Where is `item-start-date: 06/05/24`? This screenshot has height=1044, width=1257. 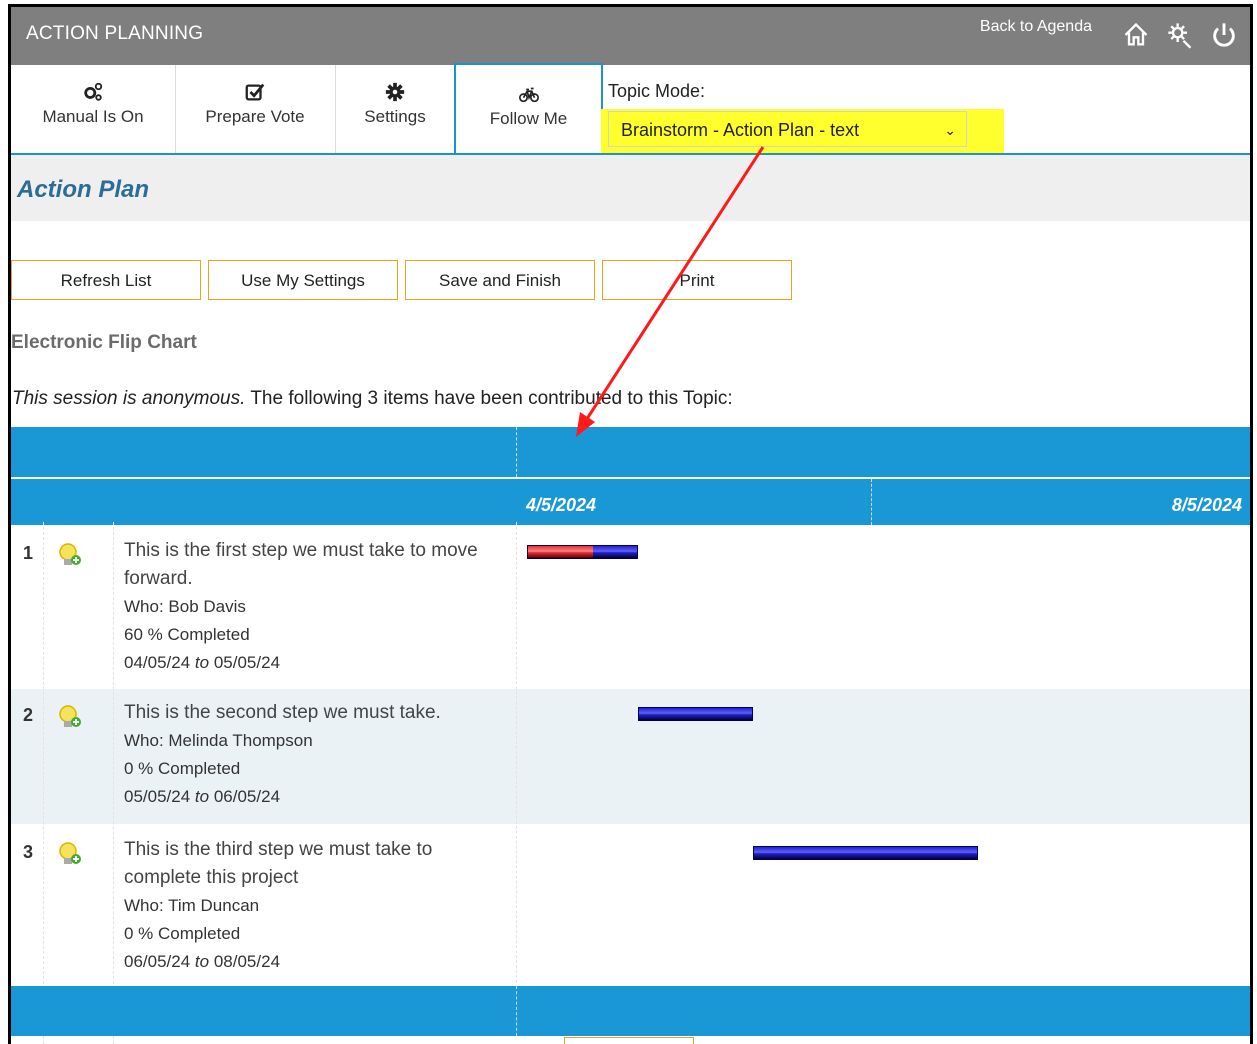 item-start-date: 06/05/24 is located at coordinates (157, 961).